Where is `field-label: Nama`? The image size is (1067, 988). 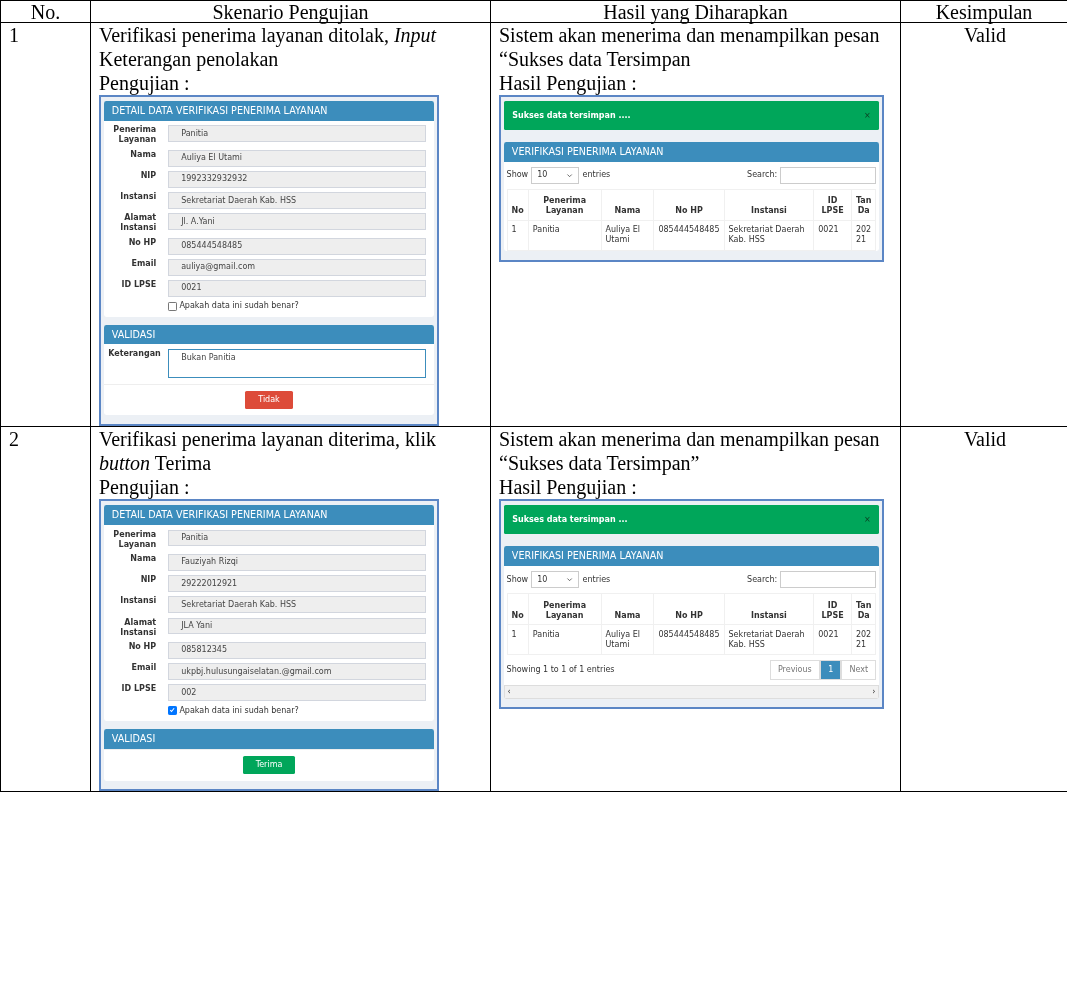
field-label: Nama is located at coordinates (143, 154).